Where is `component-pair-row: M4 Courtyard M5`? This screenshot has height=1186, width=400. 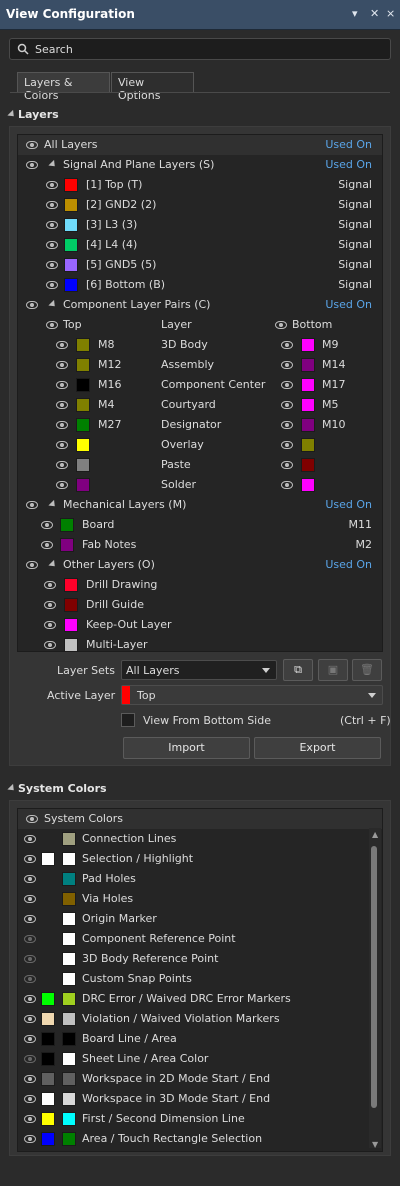 component-pair-row: M4 Courtyard M5 is located at coordinates (200, 405).